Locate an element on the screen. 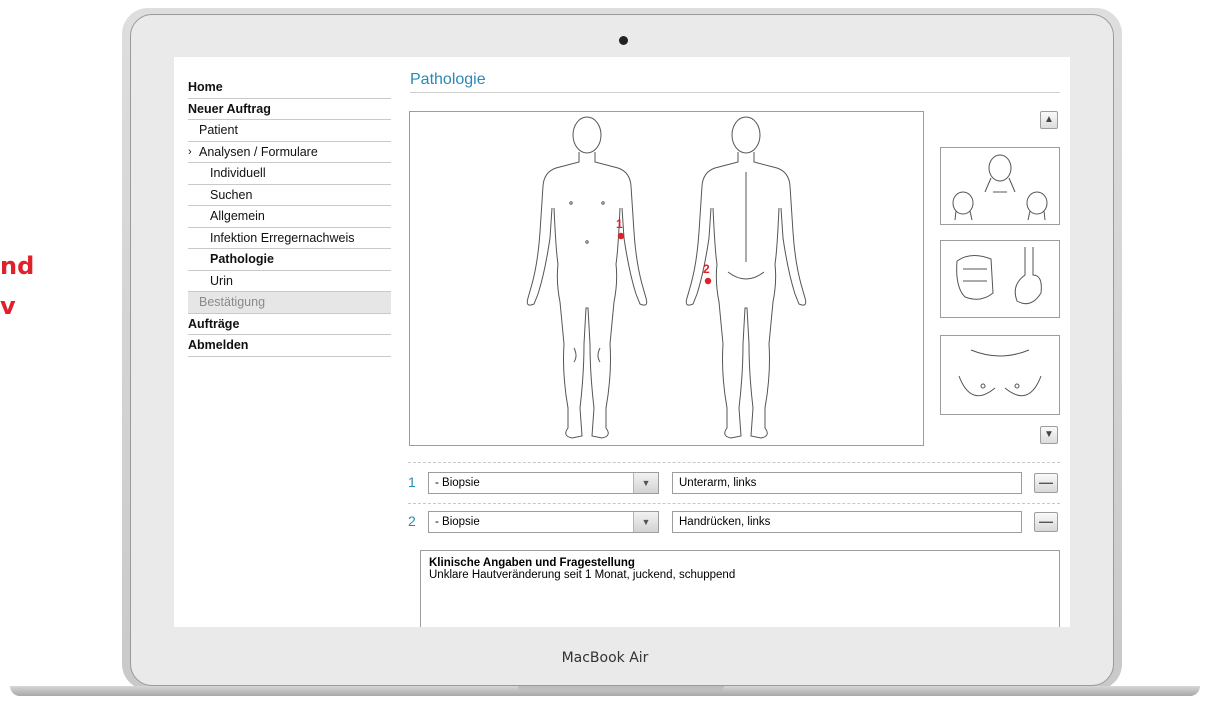  nav-bestaetigung: Bestätigung is located at coordinates (289, 303).